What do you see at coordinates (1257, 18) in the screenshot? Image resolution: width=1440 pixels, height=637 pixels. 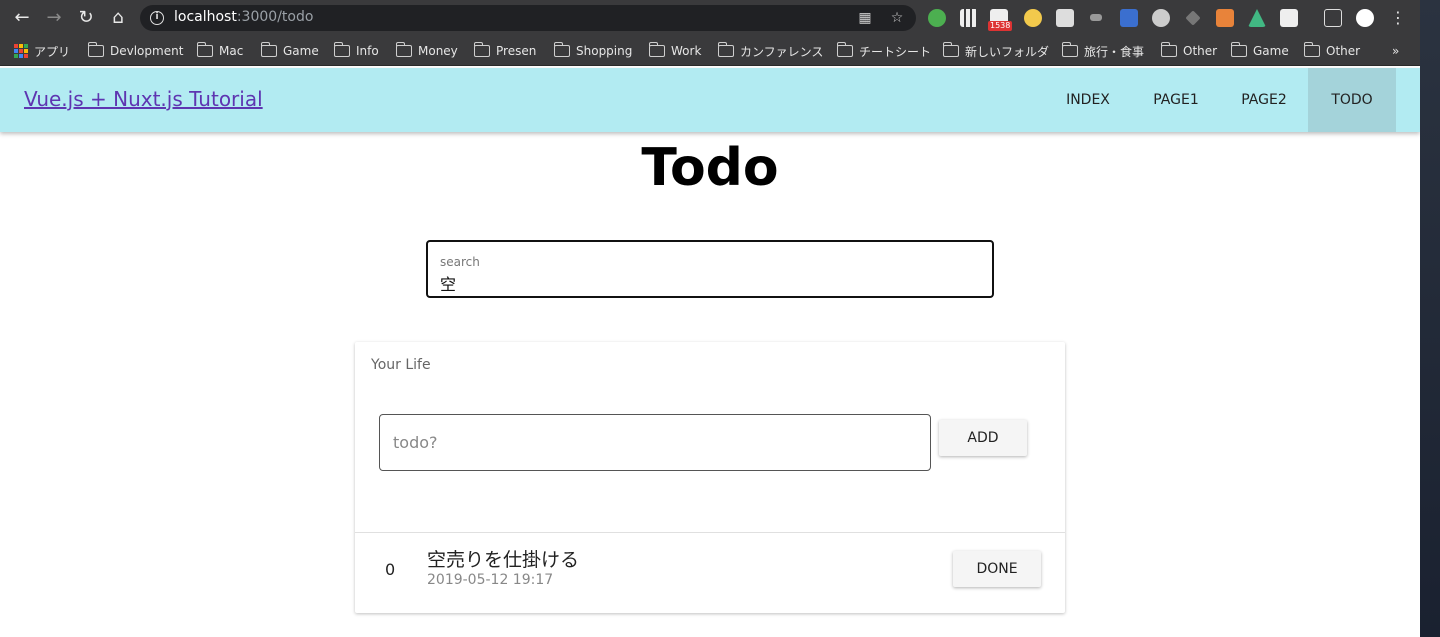 I see `vue-devtools-icon` at bounding box center [1257, 18].